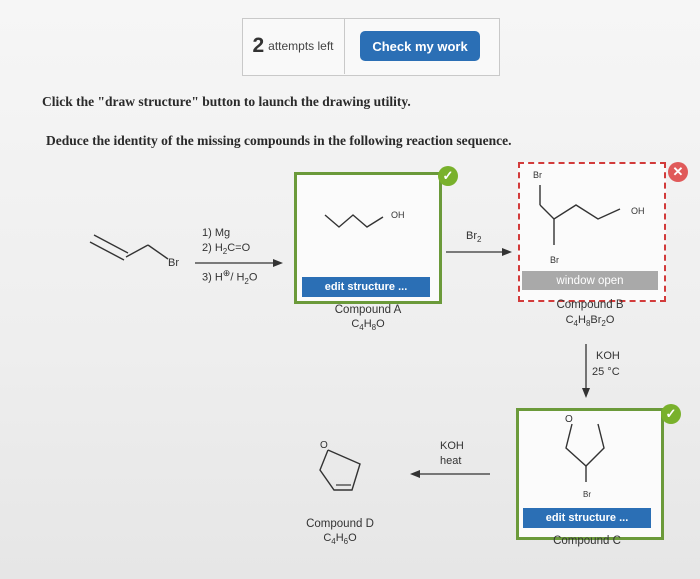 The width and height of the screenshot is (700, 579). Describe the element at coordinates (258, 45) in the screenshot. I see `attempts-count: 2` at that location.